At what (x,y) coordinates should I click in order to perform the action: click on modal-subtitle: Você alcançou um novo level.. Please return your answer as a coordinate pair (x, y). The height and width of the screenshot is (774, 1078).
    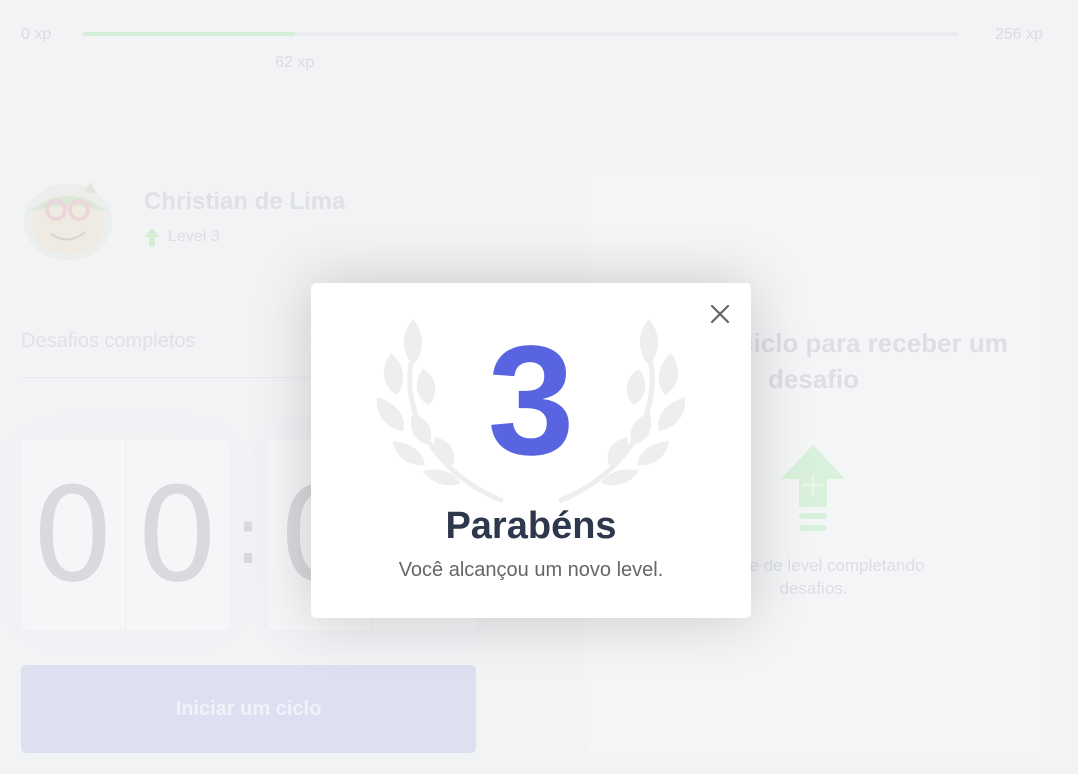
    Looking at the image, I should click on (531, 570).